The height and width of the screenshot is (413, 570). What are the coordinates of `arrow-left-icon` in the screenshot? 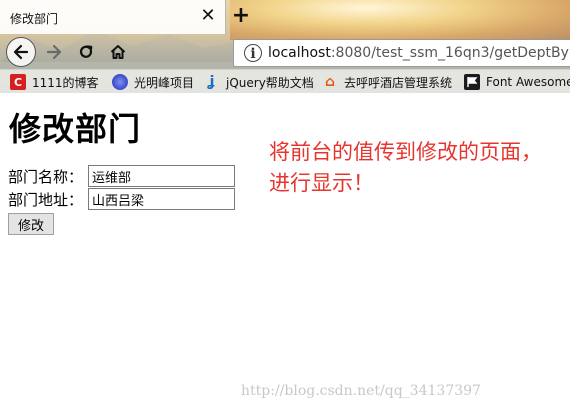 It's located at (21, 52).